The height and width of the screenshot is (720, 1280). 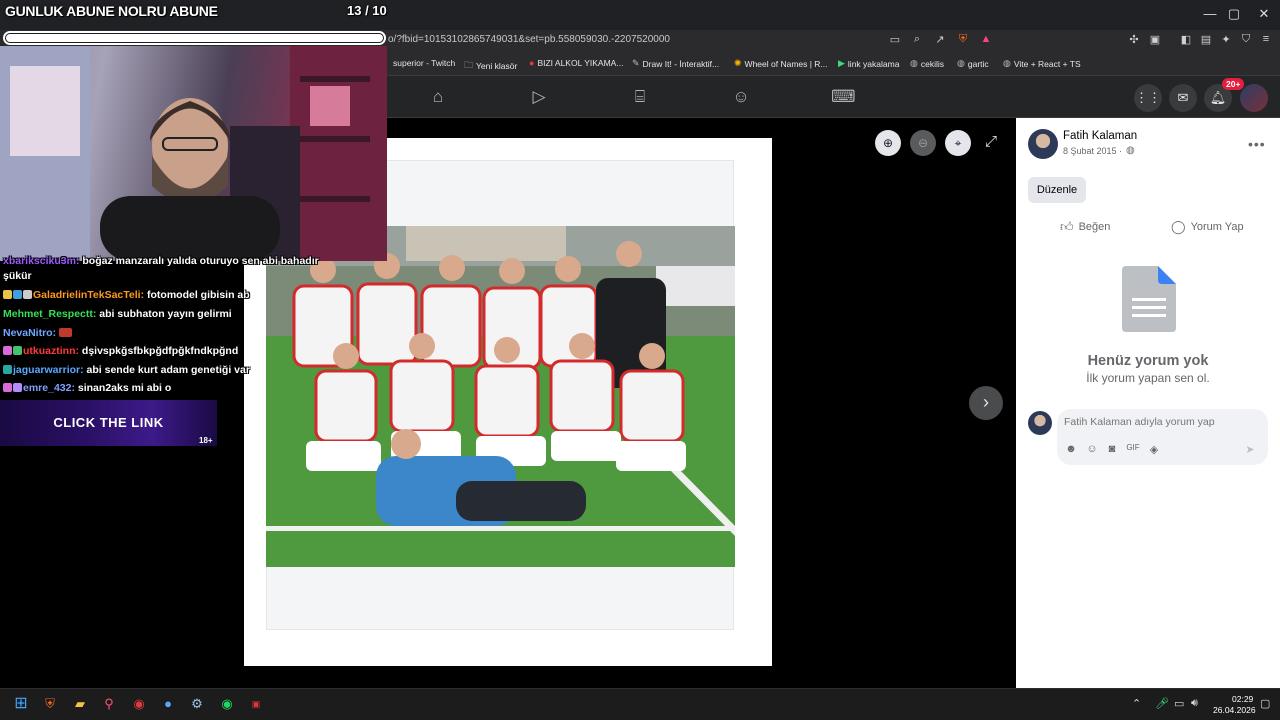 What do you see at coordinates (198, 295) in the screenshot?
I see `chat-message: fotomodel gibisin ab` at bounding box center [198, 295].